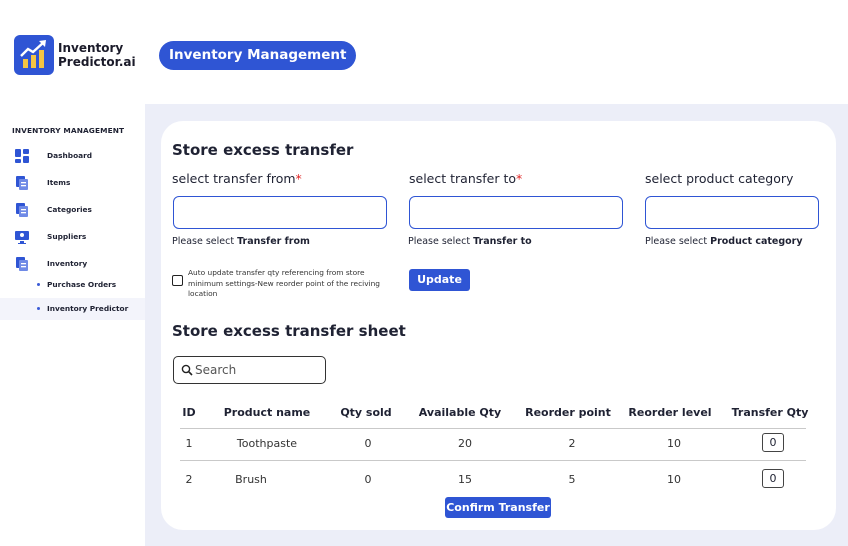 Image resolution: width=848 pixels, height=546 pixels. I want to click on sidebar-heading: INVENTORY MANAGEMENT, so click(68, 130).